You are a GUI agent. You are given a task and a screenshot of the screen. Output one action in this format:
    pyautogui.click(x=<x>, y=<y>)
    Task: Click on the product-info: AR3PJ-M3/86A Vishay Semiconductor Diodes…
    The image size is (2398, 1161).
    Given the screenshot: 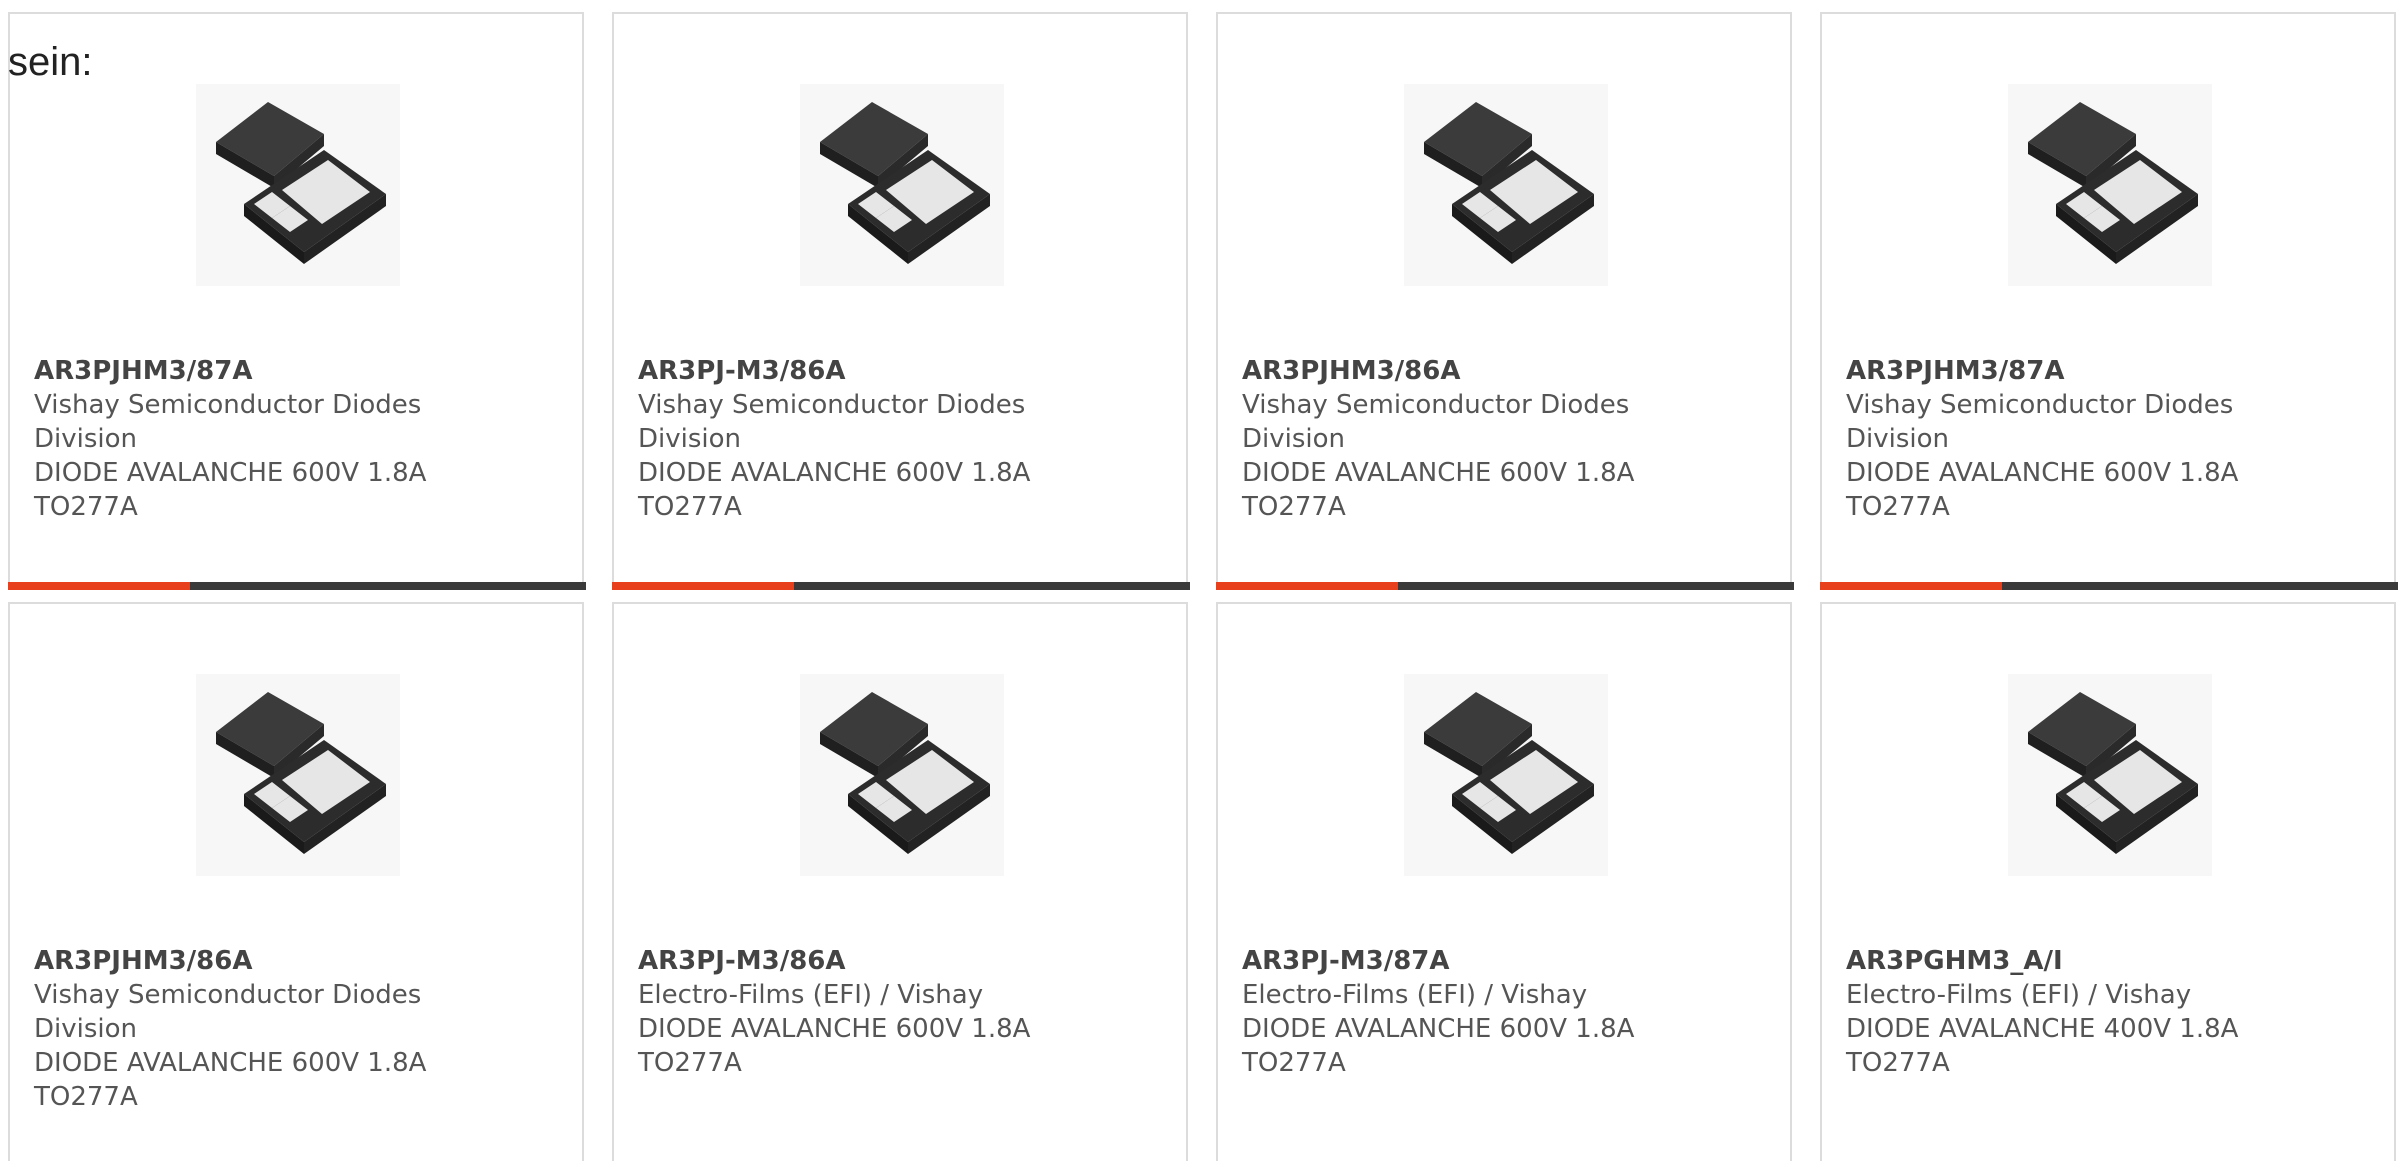 What is the action you would take?
    pyautogui.click(x=898, y=439)
    